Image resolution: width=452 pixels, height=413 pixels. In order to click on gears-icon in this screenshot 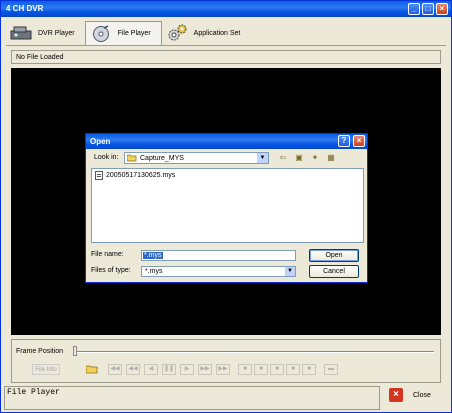, I will do `click(177, 33)`.